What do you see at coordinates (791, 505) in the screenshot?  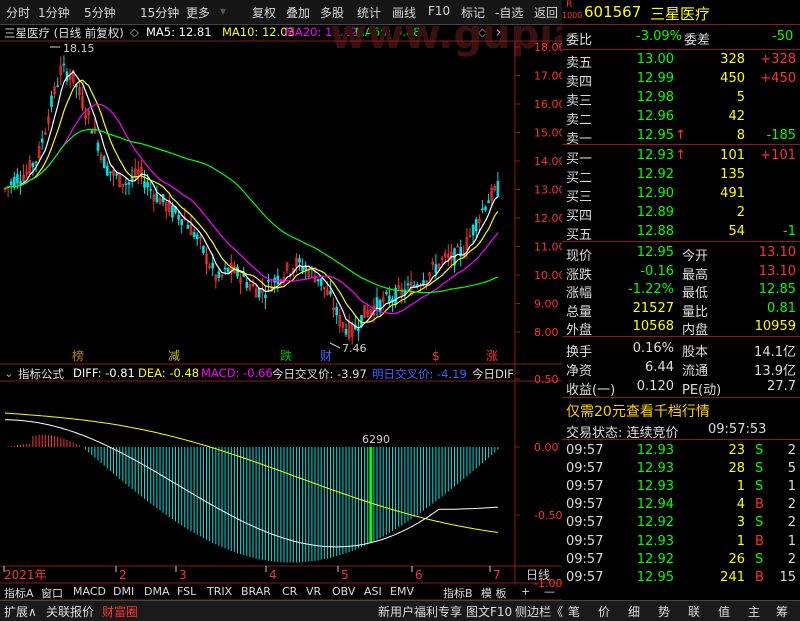 I see `tick-count: 2` at bounding box center [791, 505].